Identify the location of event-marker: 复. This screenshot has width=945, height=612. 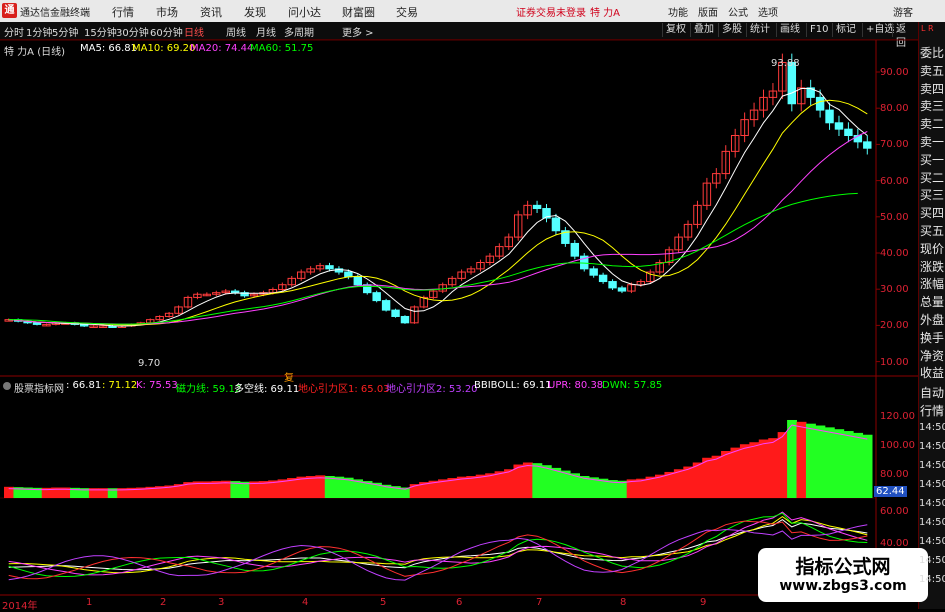
(289, 378).